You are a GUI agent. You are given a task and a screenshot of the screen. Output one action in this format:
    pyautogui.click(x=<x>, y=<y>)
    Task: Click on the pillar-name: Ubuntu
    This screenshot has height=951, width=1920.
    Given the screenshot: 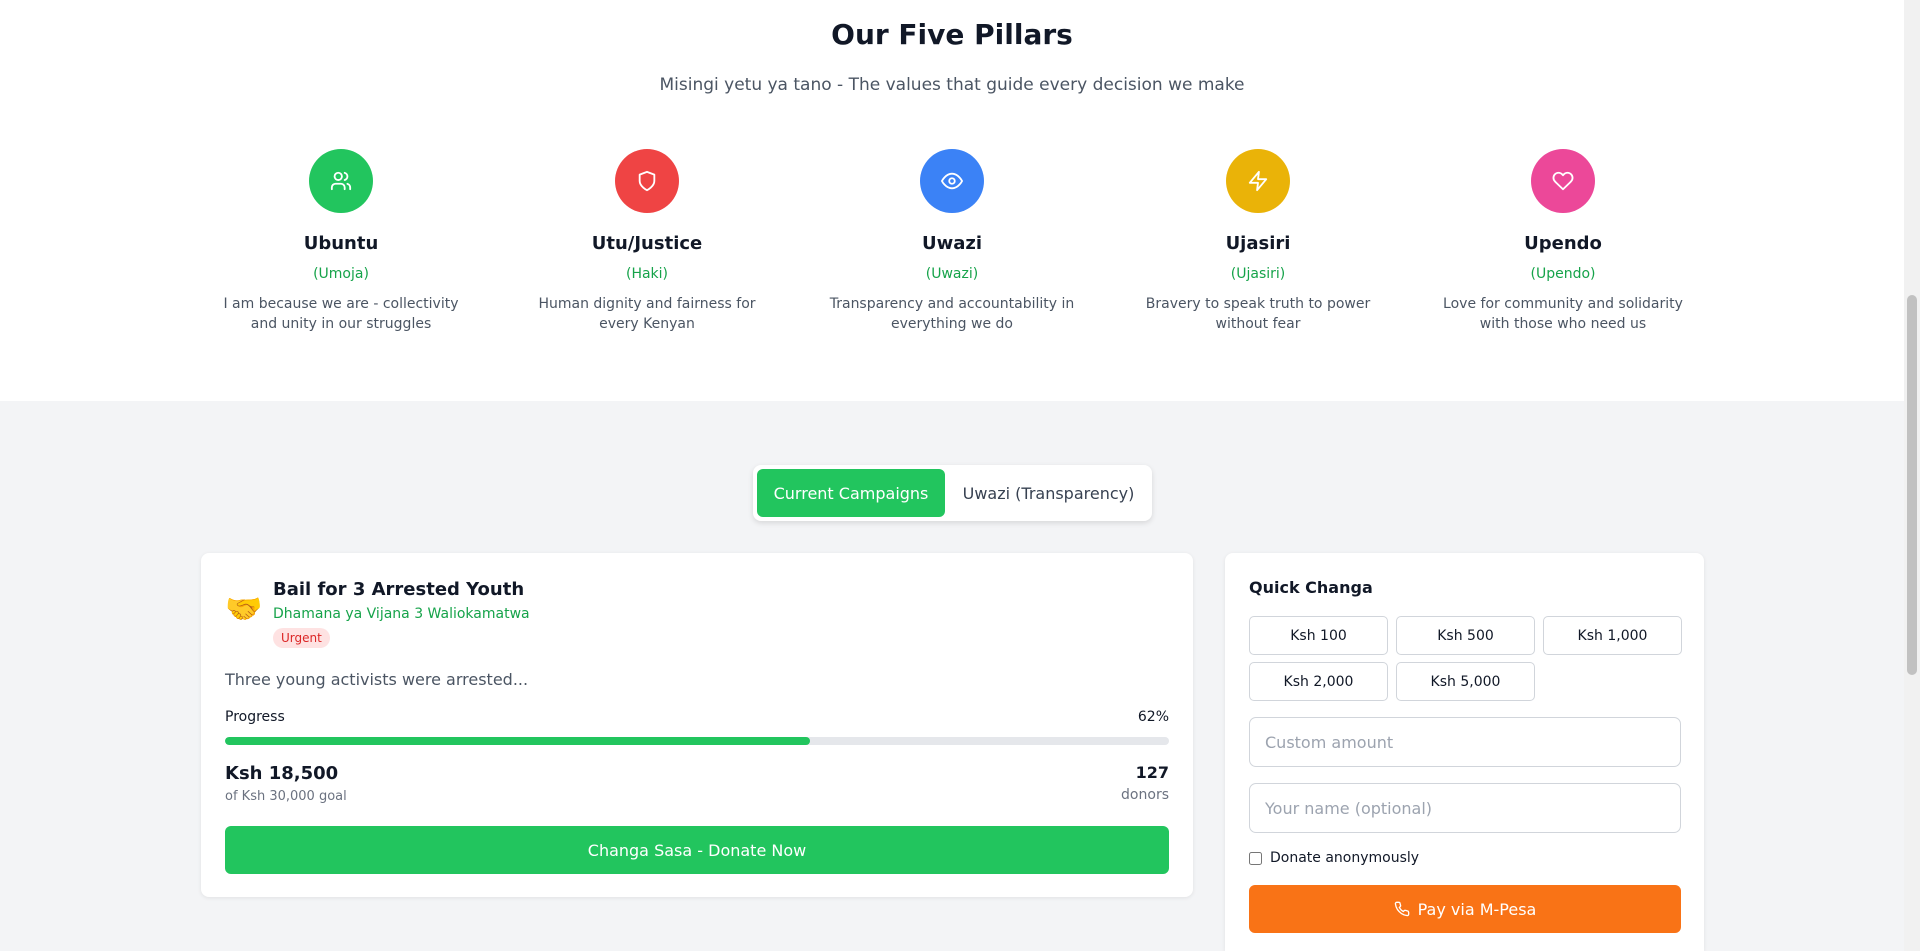 What is the action you would take?
    pyautogui.click(x=341, y=243)
    